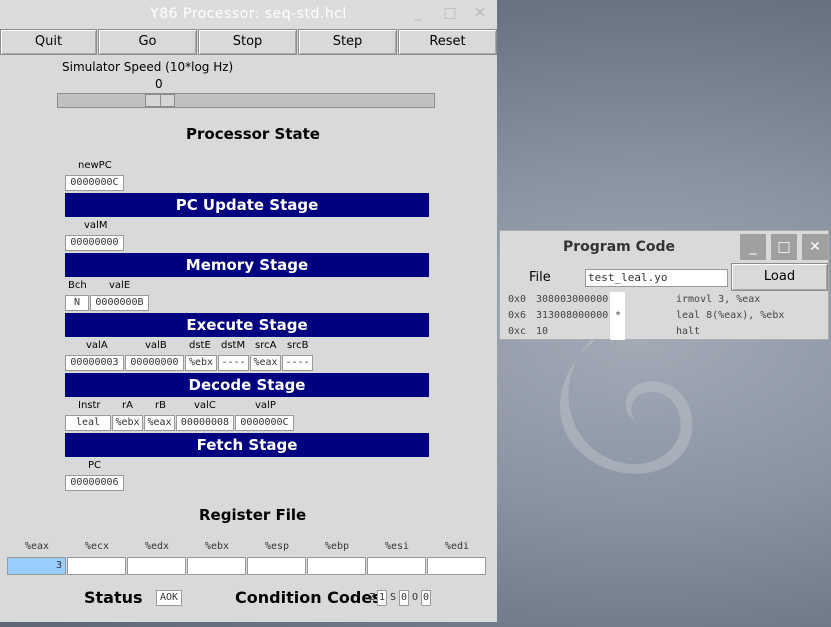 The height and width of the screenshot is (627, 831). Describe the element at coordinates (253, 134) in the screenshot. I see `processor-state-title: Processor State` at that location.